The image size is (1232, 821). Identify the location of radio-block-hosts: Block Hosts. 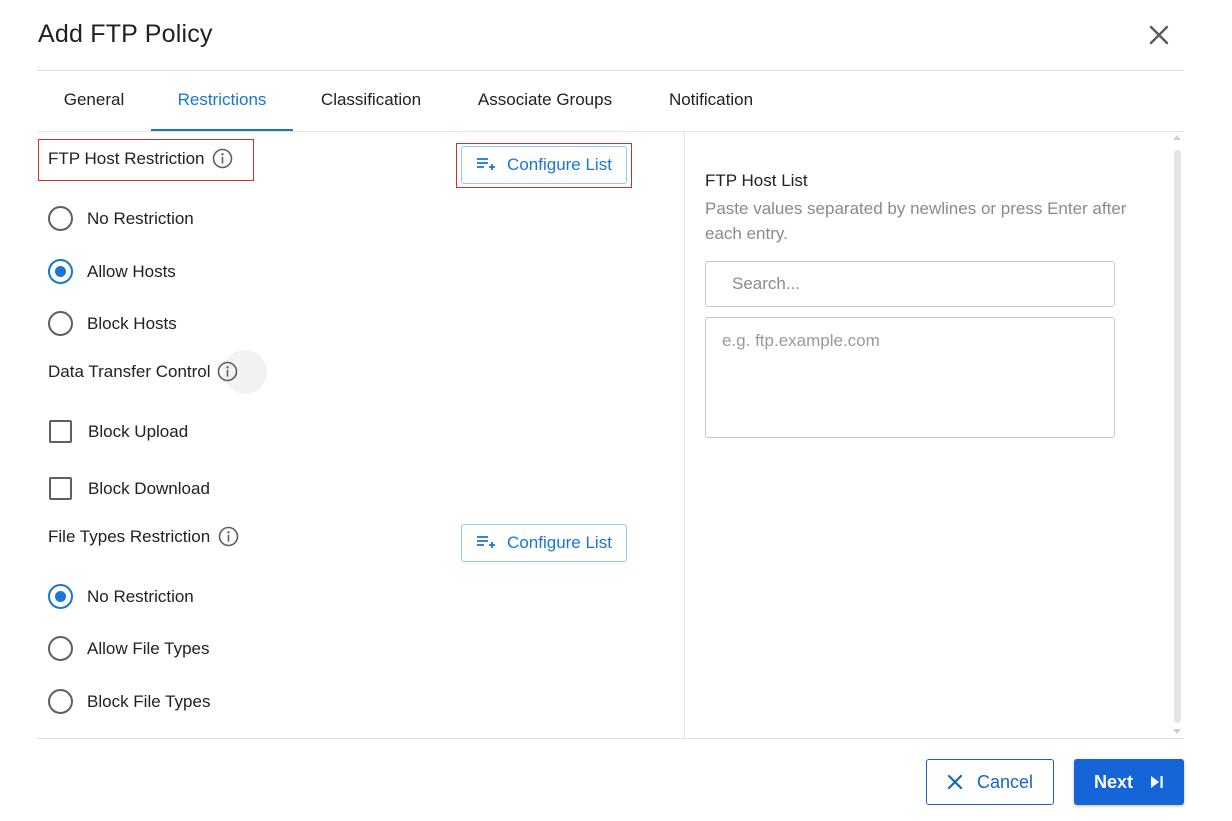
(112, 323).